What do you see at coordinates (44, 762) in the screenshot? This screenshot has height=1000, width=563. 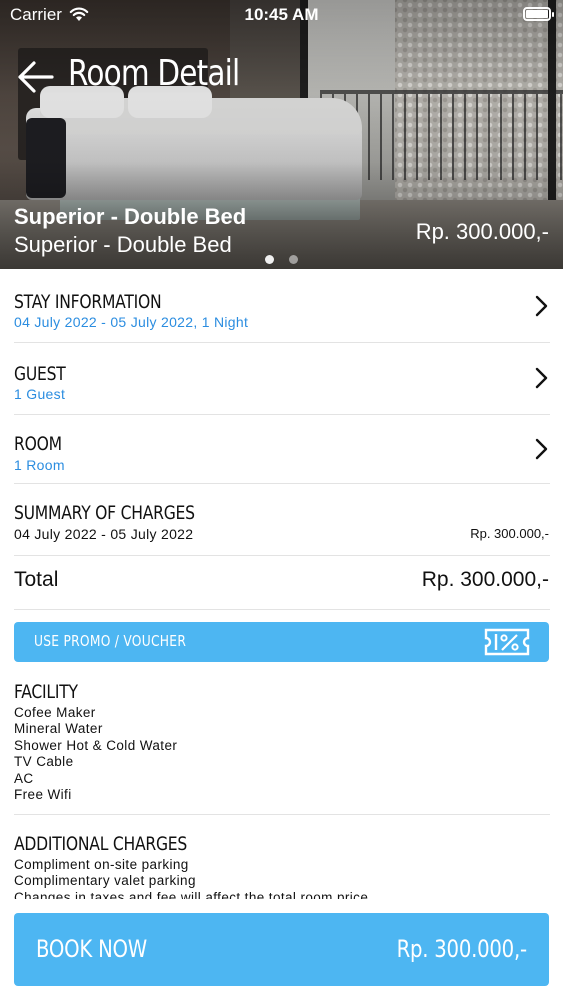 I see `list-item: TV Cable` at bounding box center [44, 762].